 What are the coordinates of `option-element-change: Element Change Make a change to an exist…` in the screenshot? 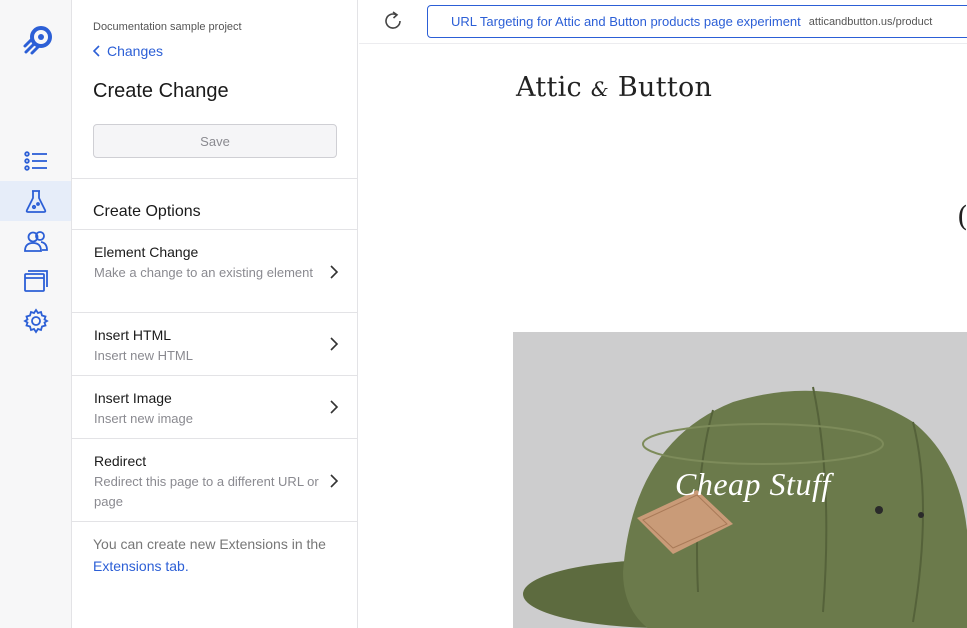 It's located at (214, 271).